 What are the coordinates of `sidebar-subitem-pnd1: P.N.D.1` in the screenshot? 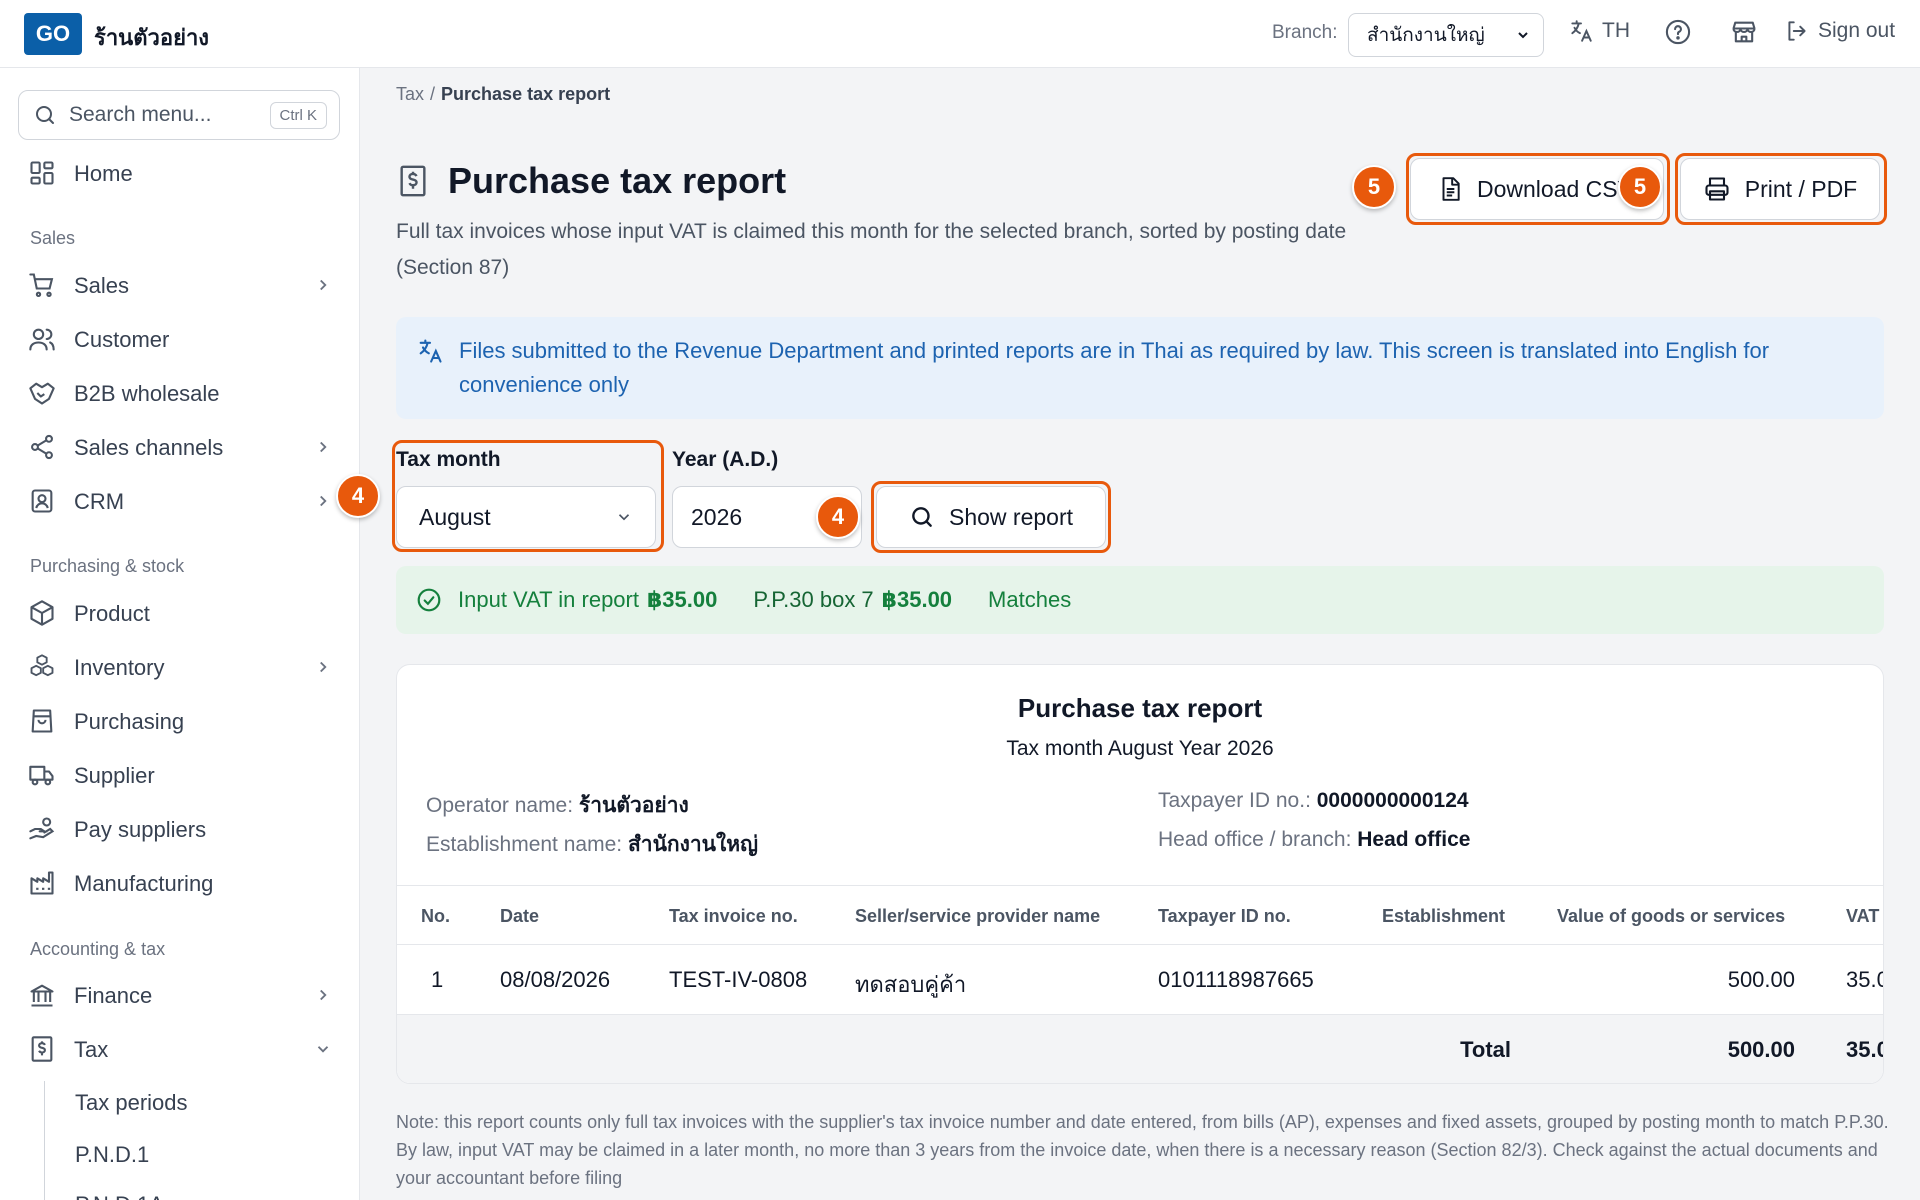 It's located at (112, 1155).